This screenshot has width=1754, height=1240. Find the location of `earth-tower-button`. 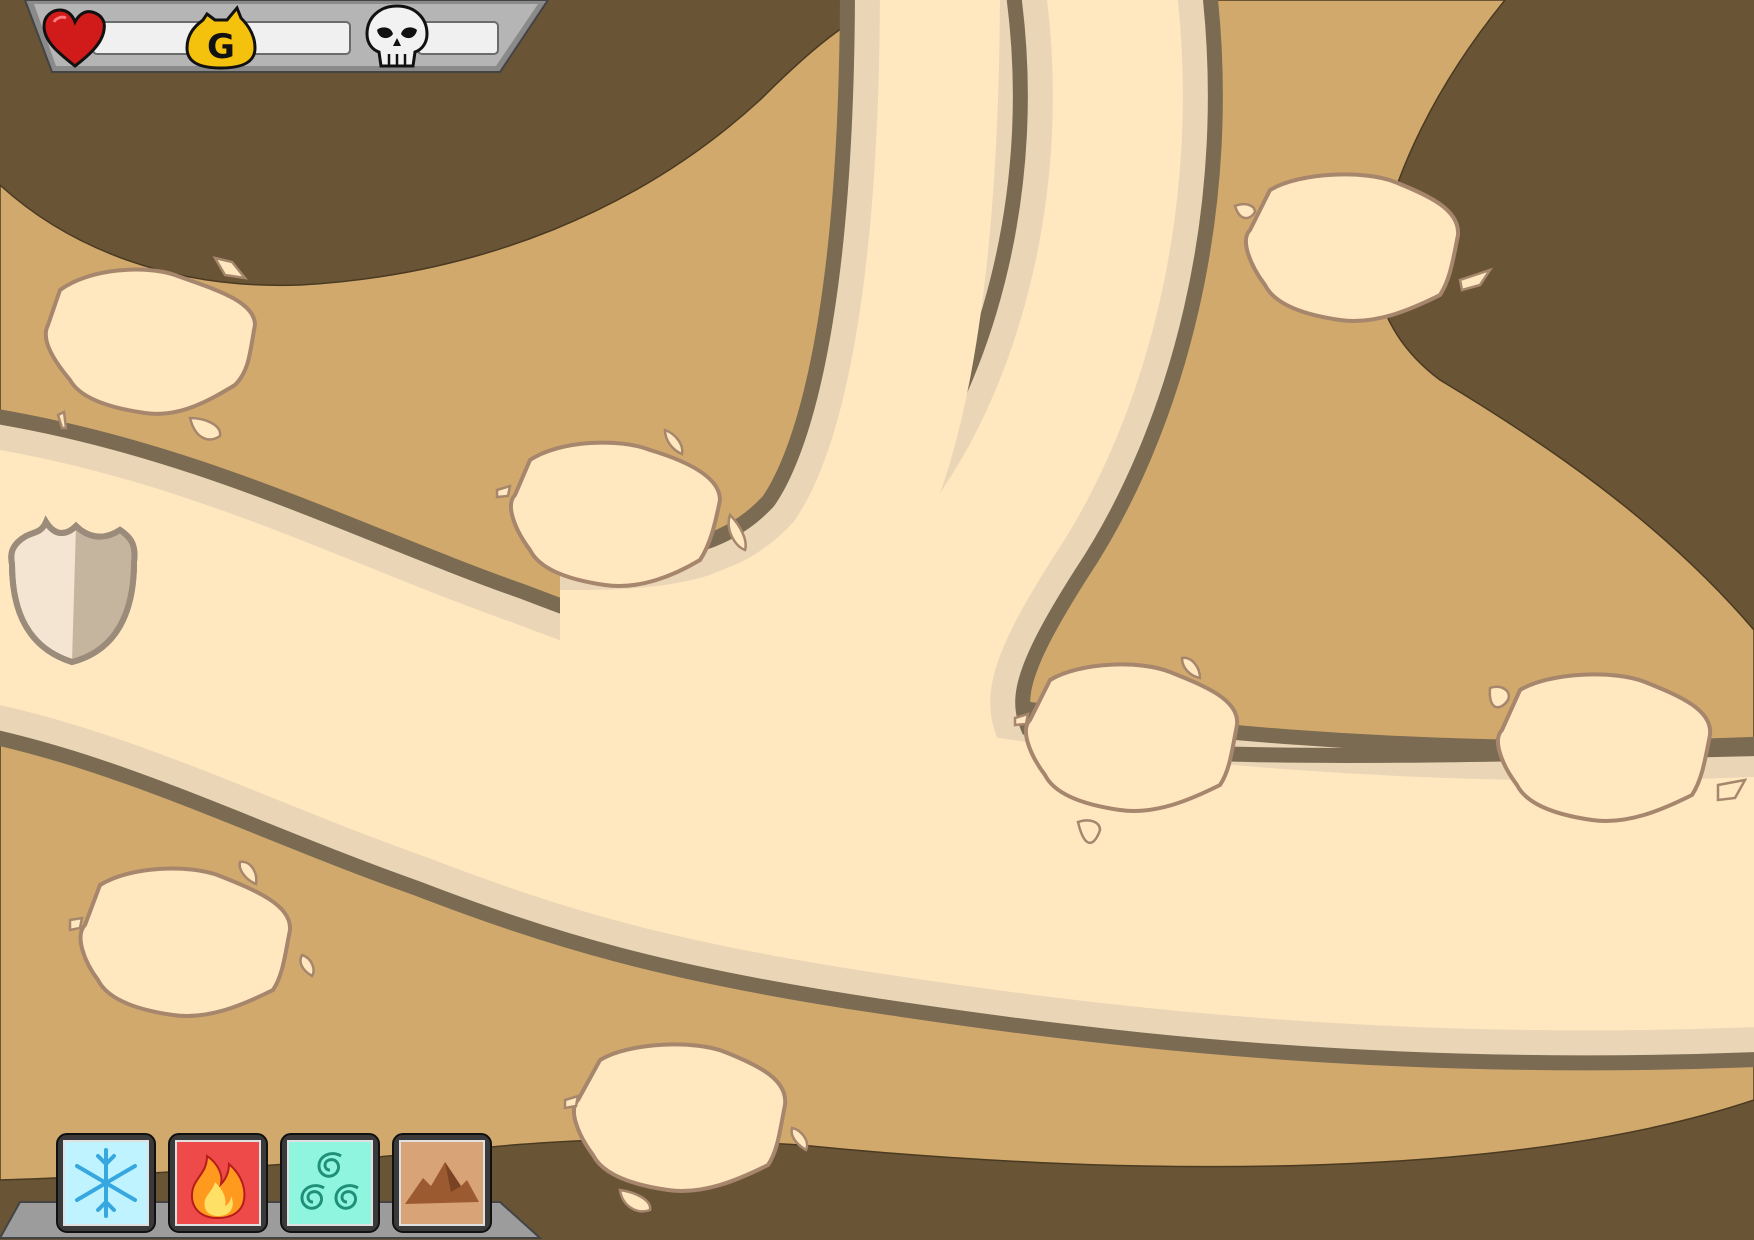

earth-tower-button is located at coordinates (442, 1183).